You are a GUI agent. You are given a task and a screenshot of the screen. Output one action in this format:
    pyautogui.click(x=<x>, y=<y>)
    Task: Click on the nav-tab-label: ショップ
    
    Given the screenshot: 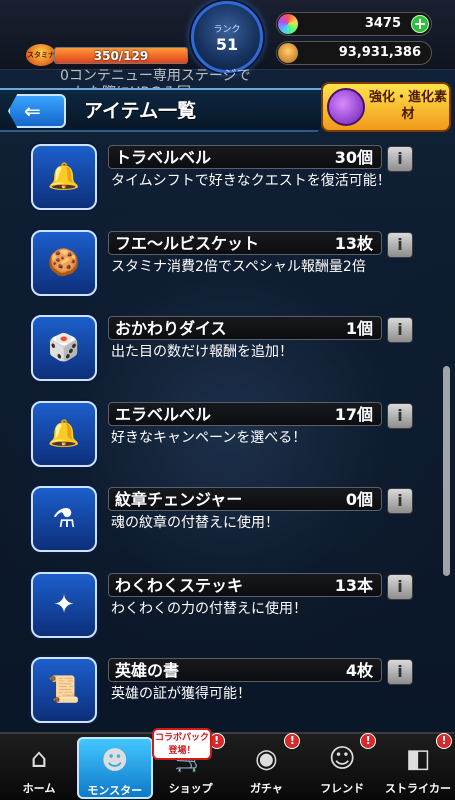 What is the action you would take?
    pyautogui.click(x=190, y=788)
    